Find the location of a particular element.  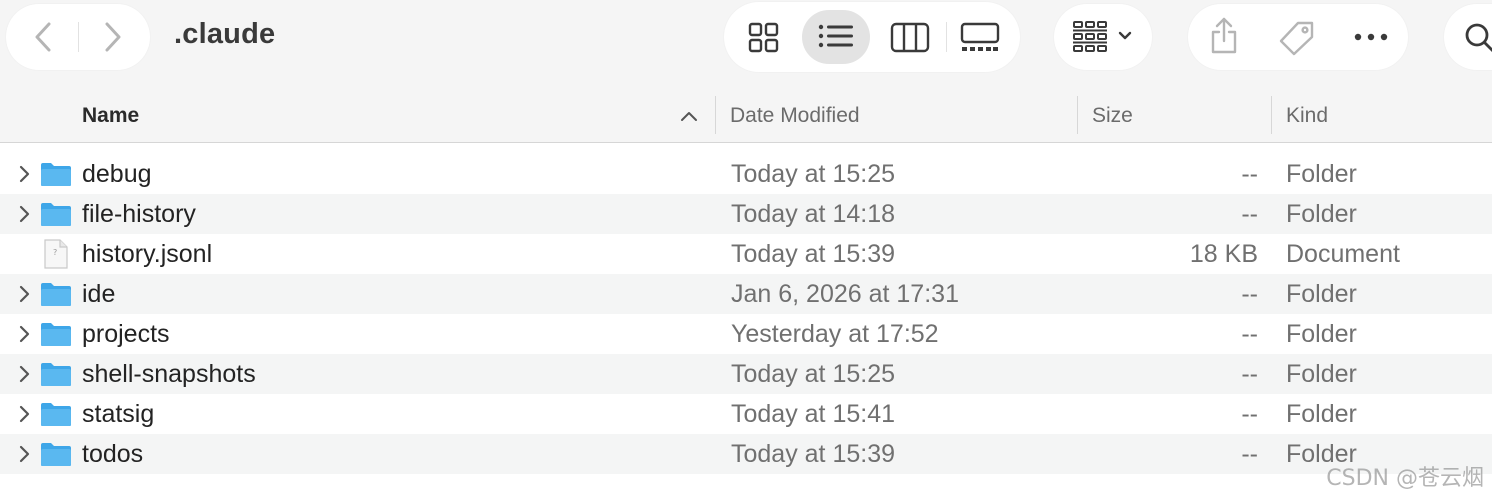

view-separator is located at coordinates (946, 37).